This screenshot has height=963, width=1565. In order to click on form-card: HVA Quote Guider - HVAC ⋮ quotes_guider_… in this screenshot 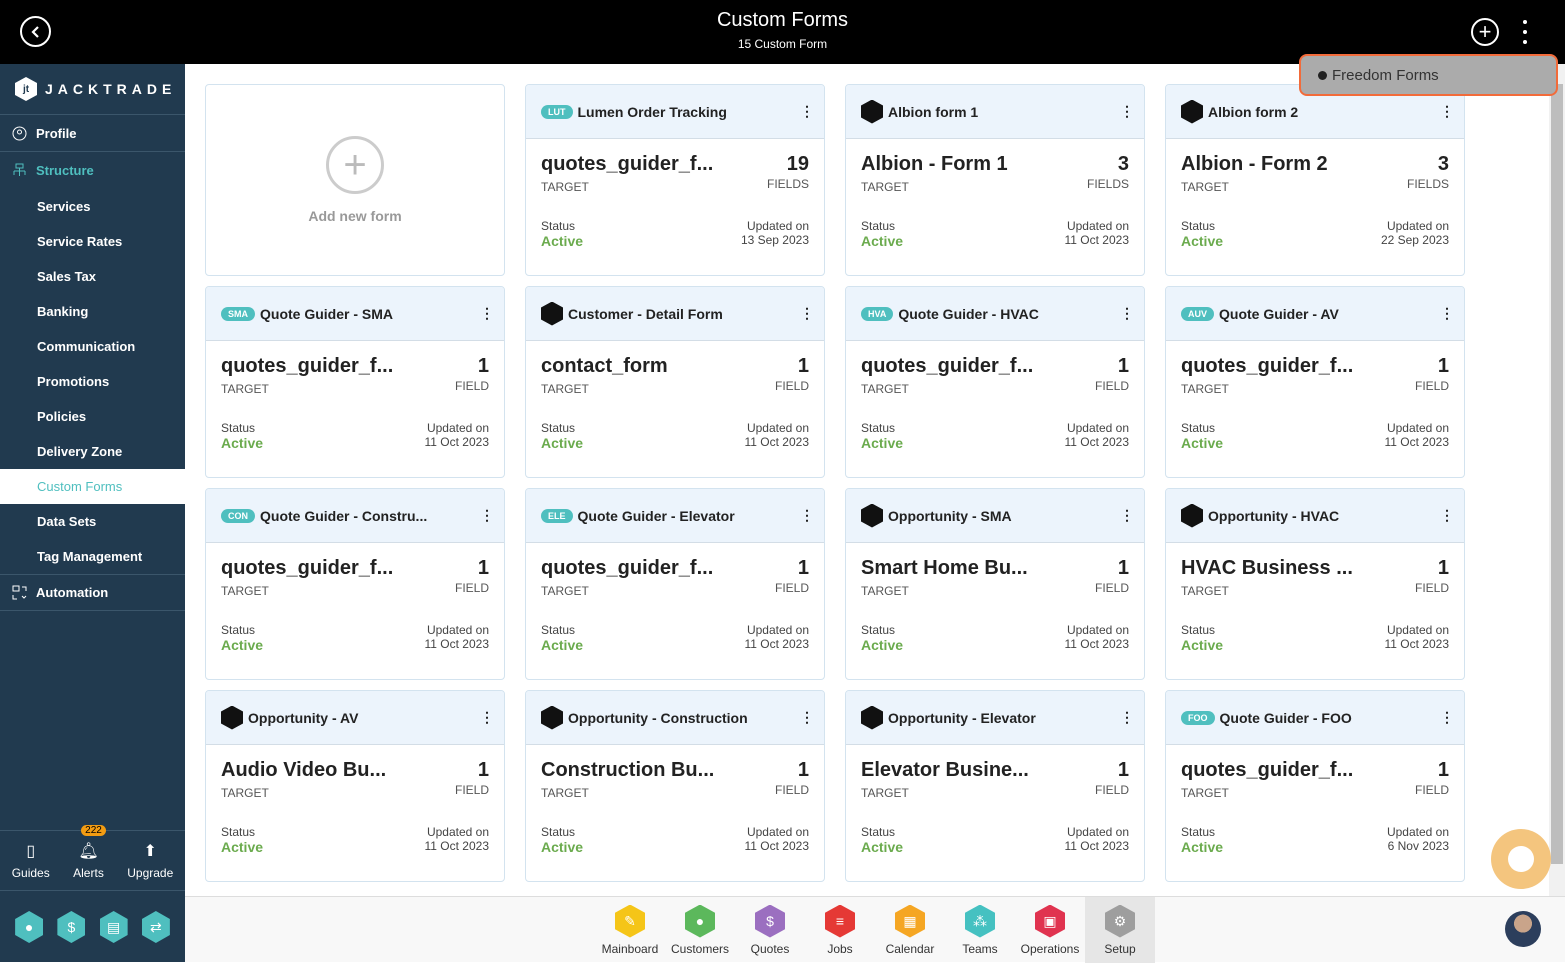, I will do `click(995, 382)`.